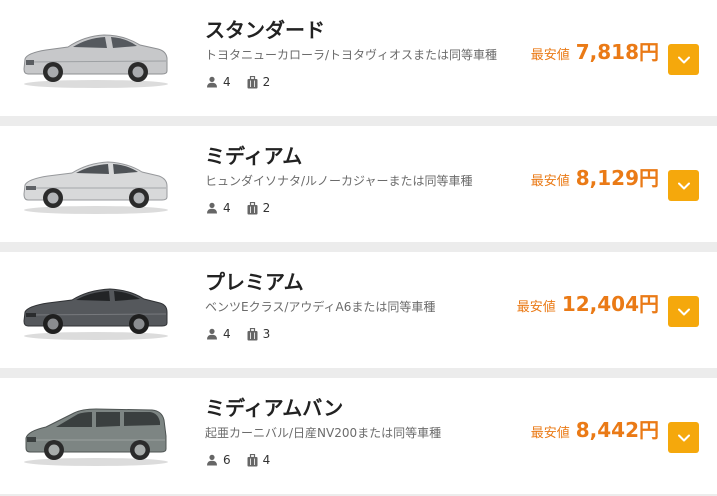  Describe the element at coordinates (266, 460) in the screenshot. I see `luggage-count: 4` at that location.